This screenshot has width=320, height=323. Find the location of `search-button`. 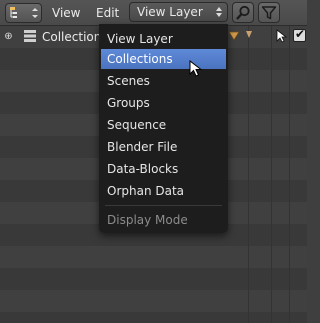

search-button is located at coordinates (243, 12).